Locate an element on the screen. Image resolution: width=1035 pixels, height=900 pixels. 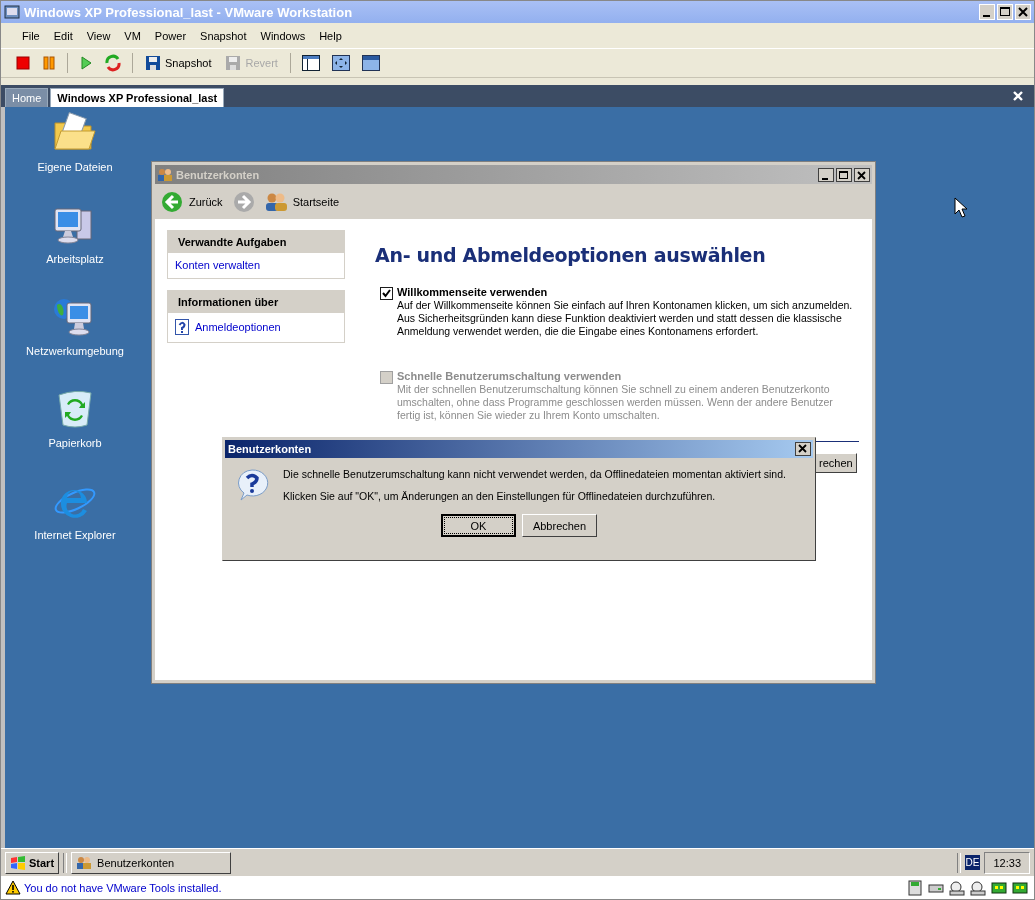
menu-item: Help is located at coordinates (332, 35).